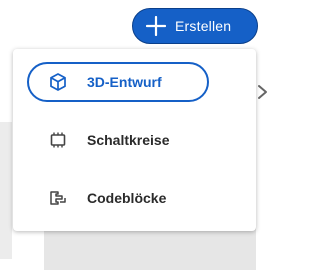 Image resolution: width=320 pixels, height=270 pixels. What do you see at coordinates (156, 26) in the screenshot?
I see `plus-icon` at bounding box center [156, 26].